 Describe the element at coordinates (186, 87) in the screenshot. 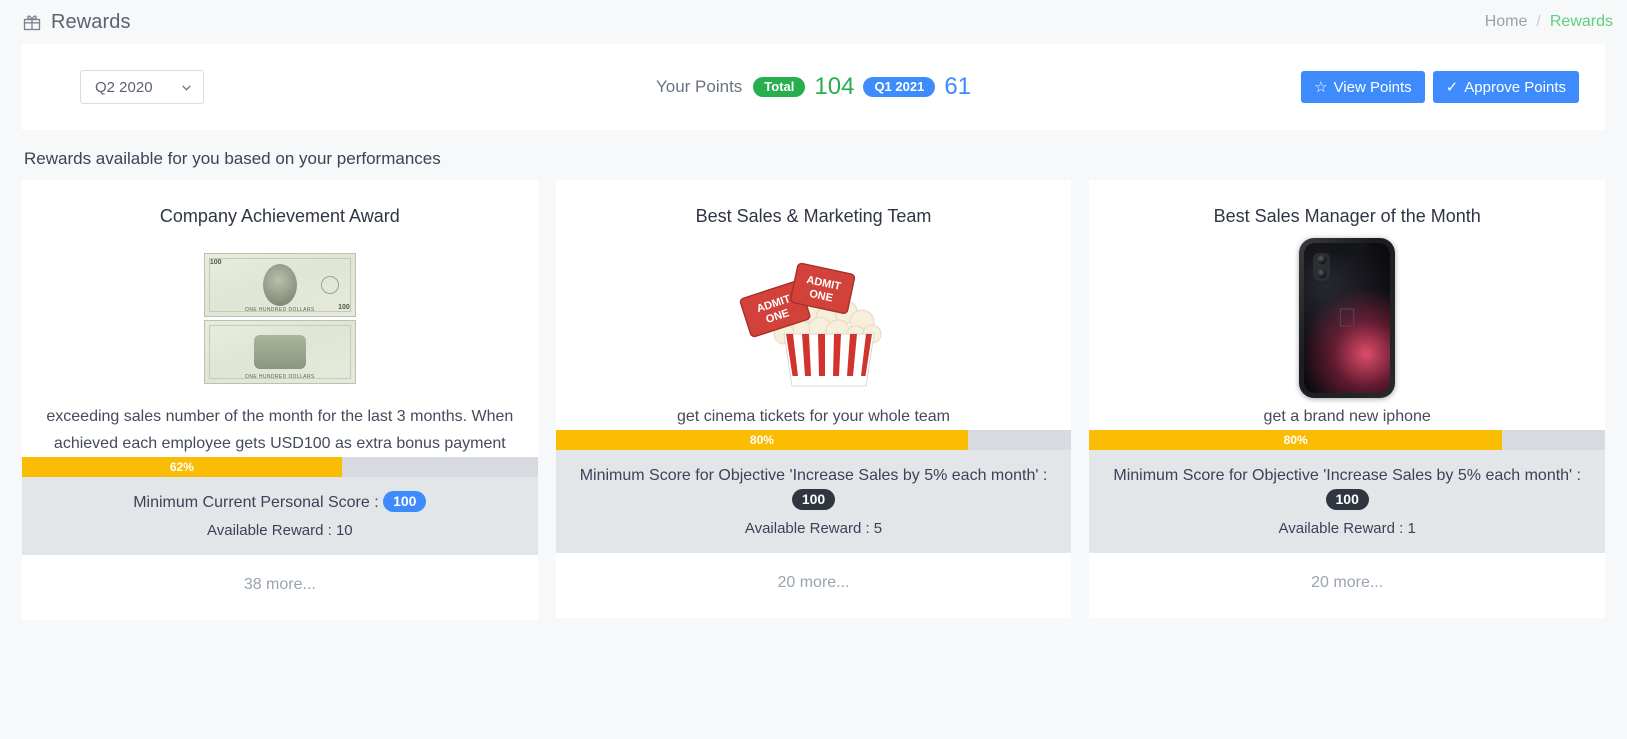

I see `chevron-down-icon` at that location.